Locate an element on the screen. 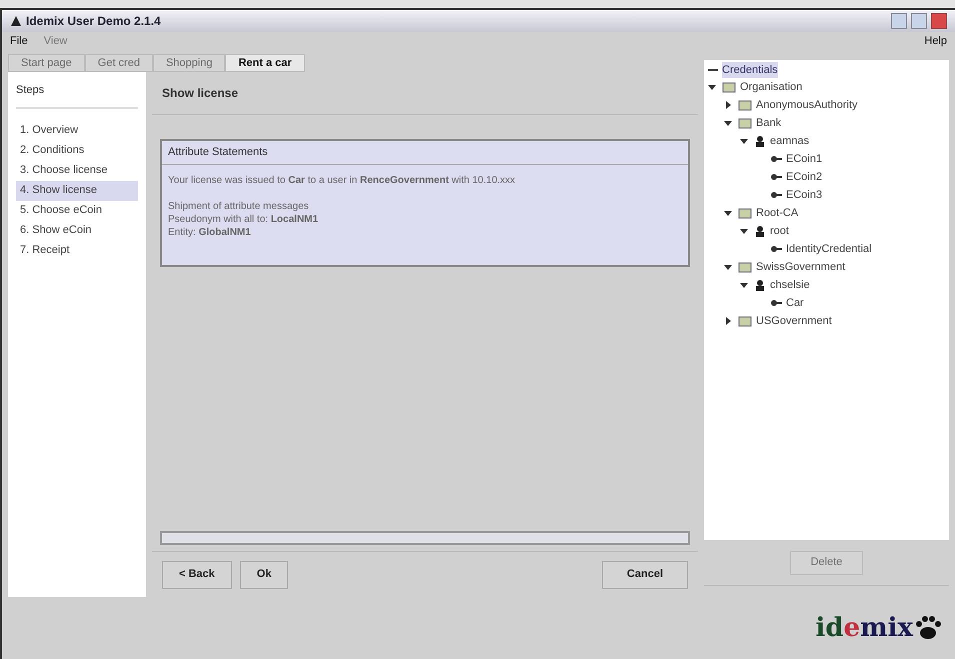 The image size is (955, 659). statement-text: Shipment of attribute messages is located at coordinates (239, 206).